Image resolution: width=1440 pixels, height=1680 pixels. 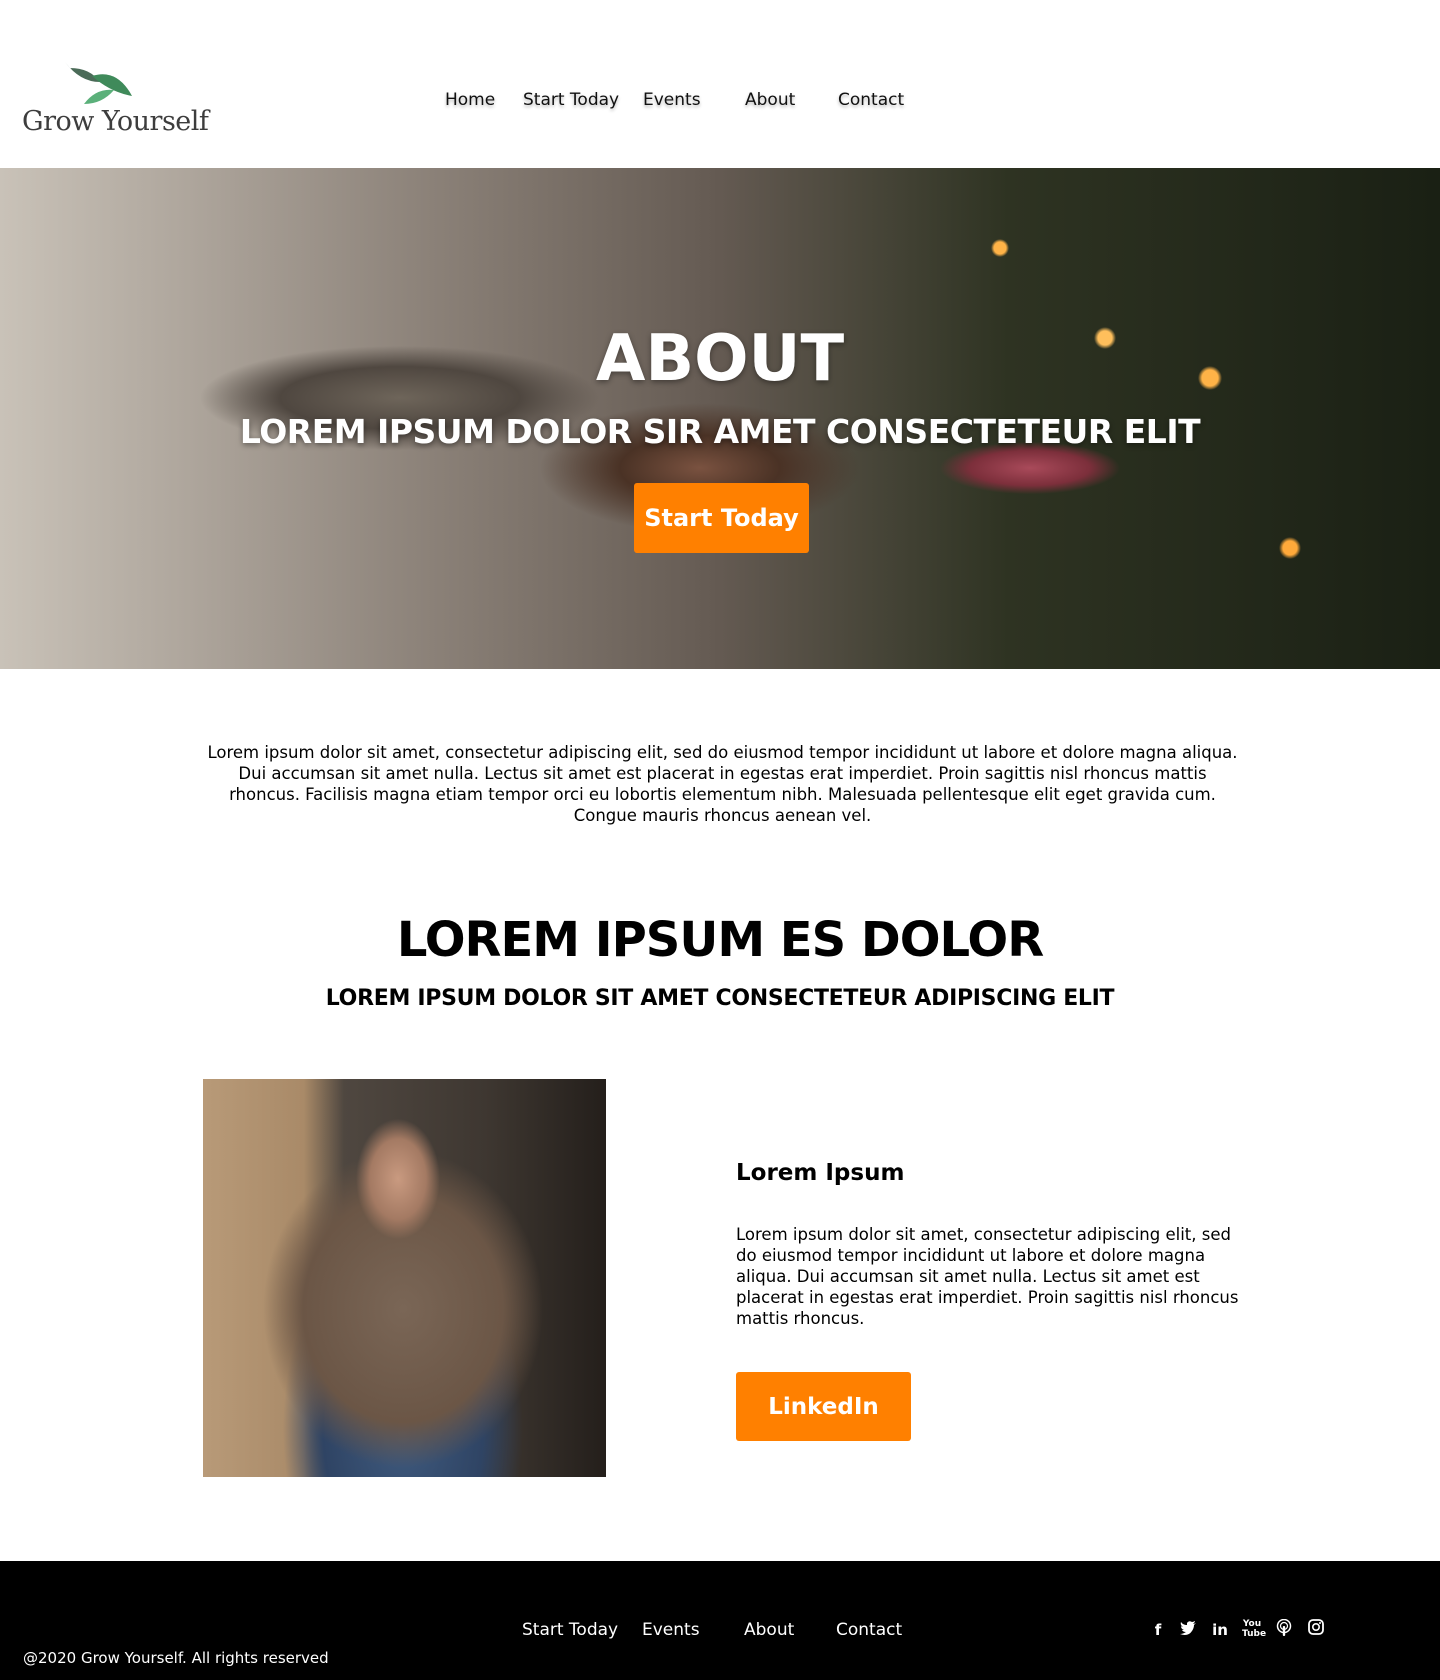 What do you see at coordinates (820, 1173) in the screenshot?
I see `card-title: Lorem Ipsum` at bounding box center [820, 1173].